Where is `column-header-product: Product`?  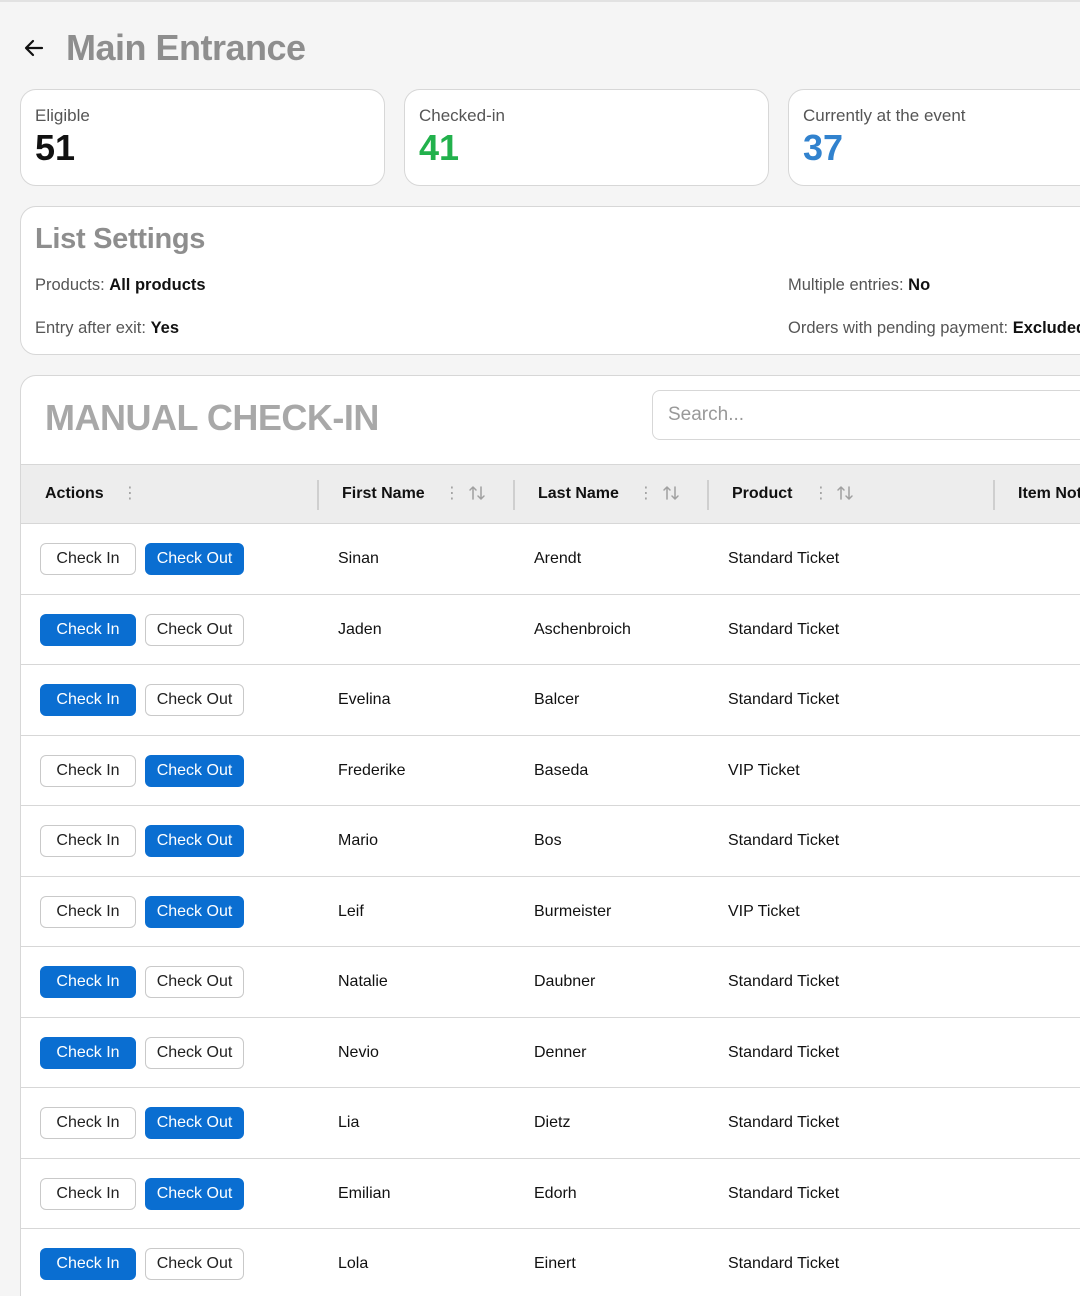
column-header-product: Product is located at coordinates (762, 494).